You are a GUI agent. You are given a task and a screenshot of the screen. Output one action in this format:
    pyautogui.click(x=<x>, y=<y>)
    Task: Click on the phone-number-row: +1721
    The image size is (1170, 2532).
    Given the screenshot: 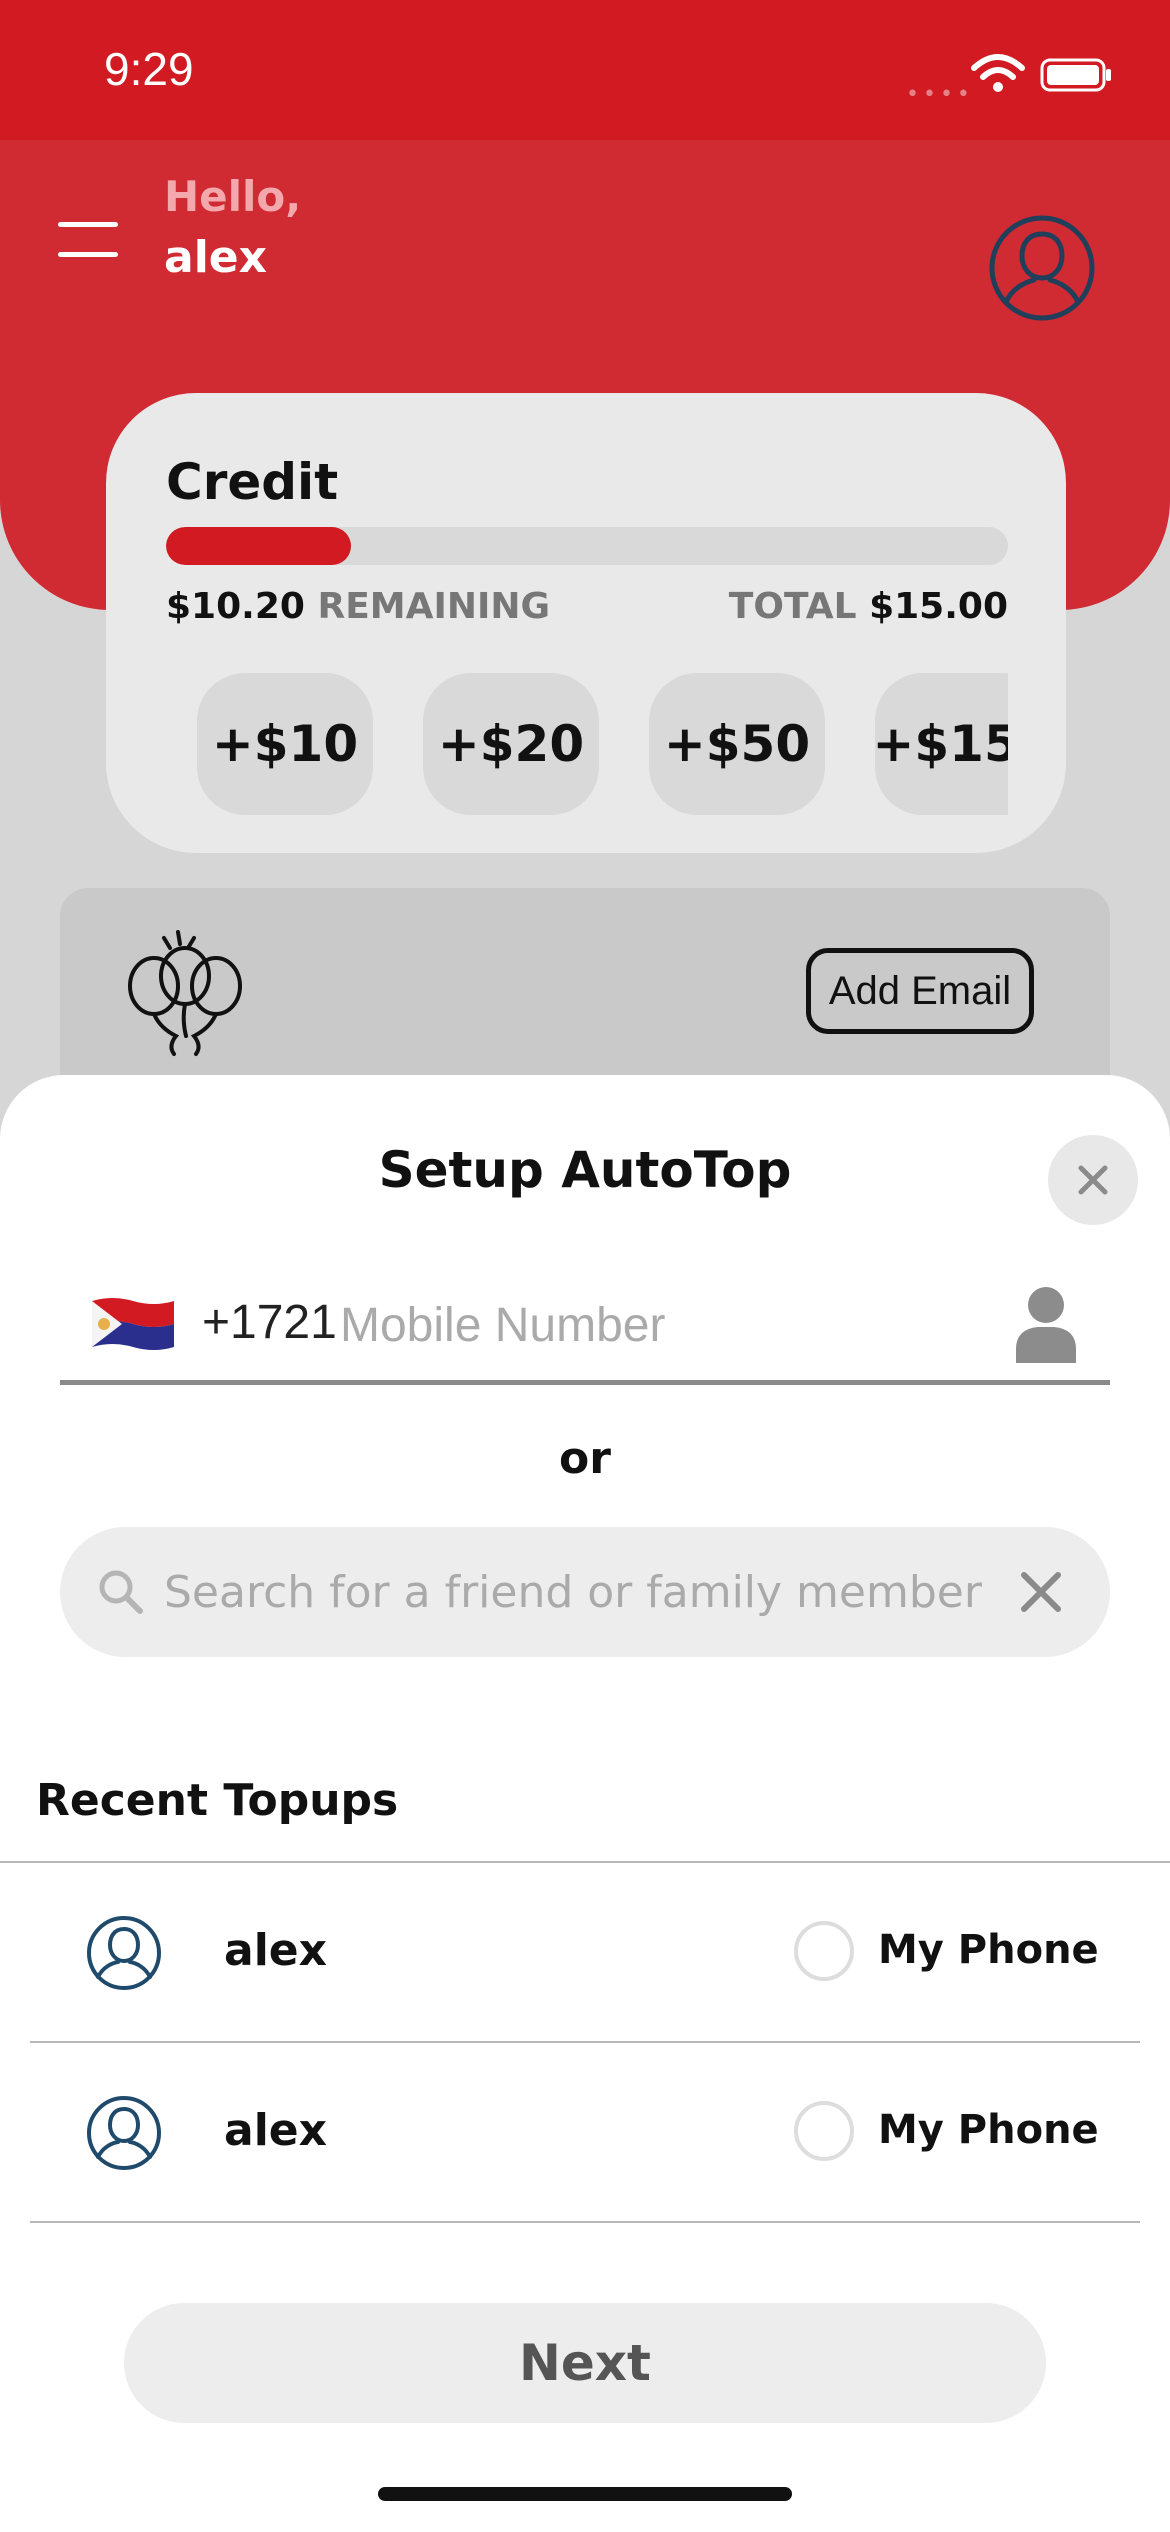 What is the action you would take?
    pyautogui.click(x=585, y=1330)
    